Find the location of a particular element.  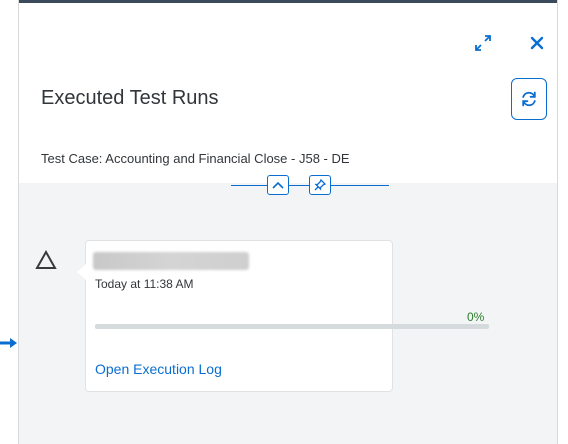

pin-header-button is located at coordinates (320, 185).